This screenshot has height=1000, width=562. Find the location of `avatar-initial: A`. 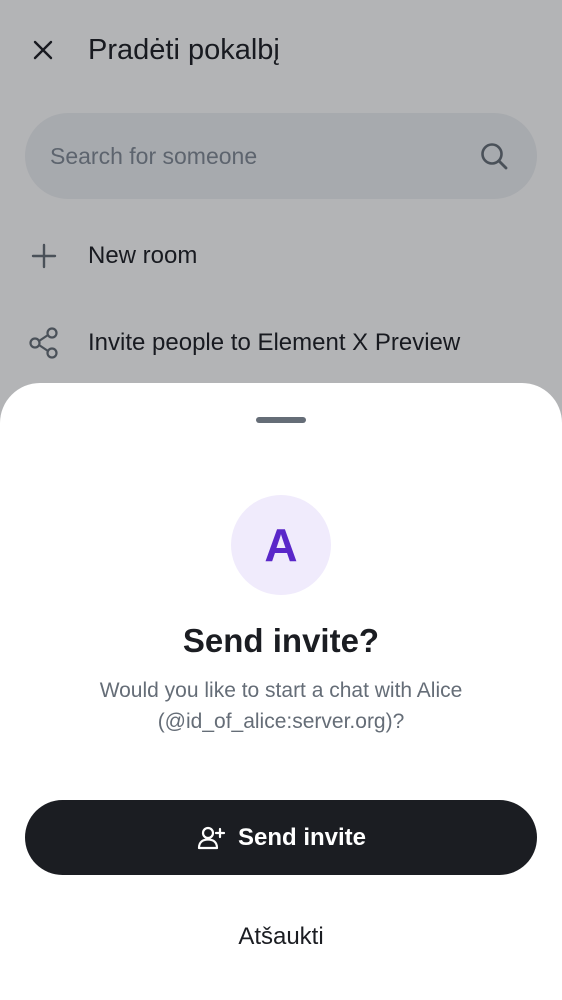

avatar-initial: A is located at coordinates (281, 545).